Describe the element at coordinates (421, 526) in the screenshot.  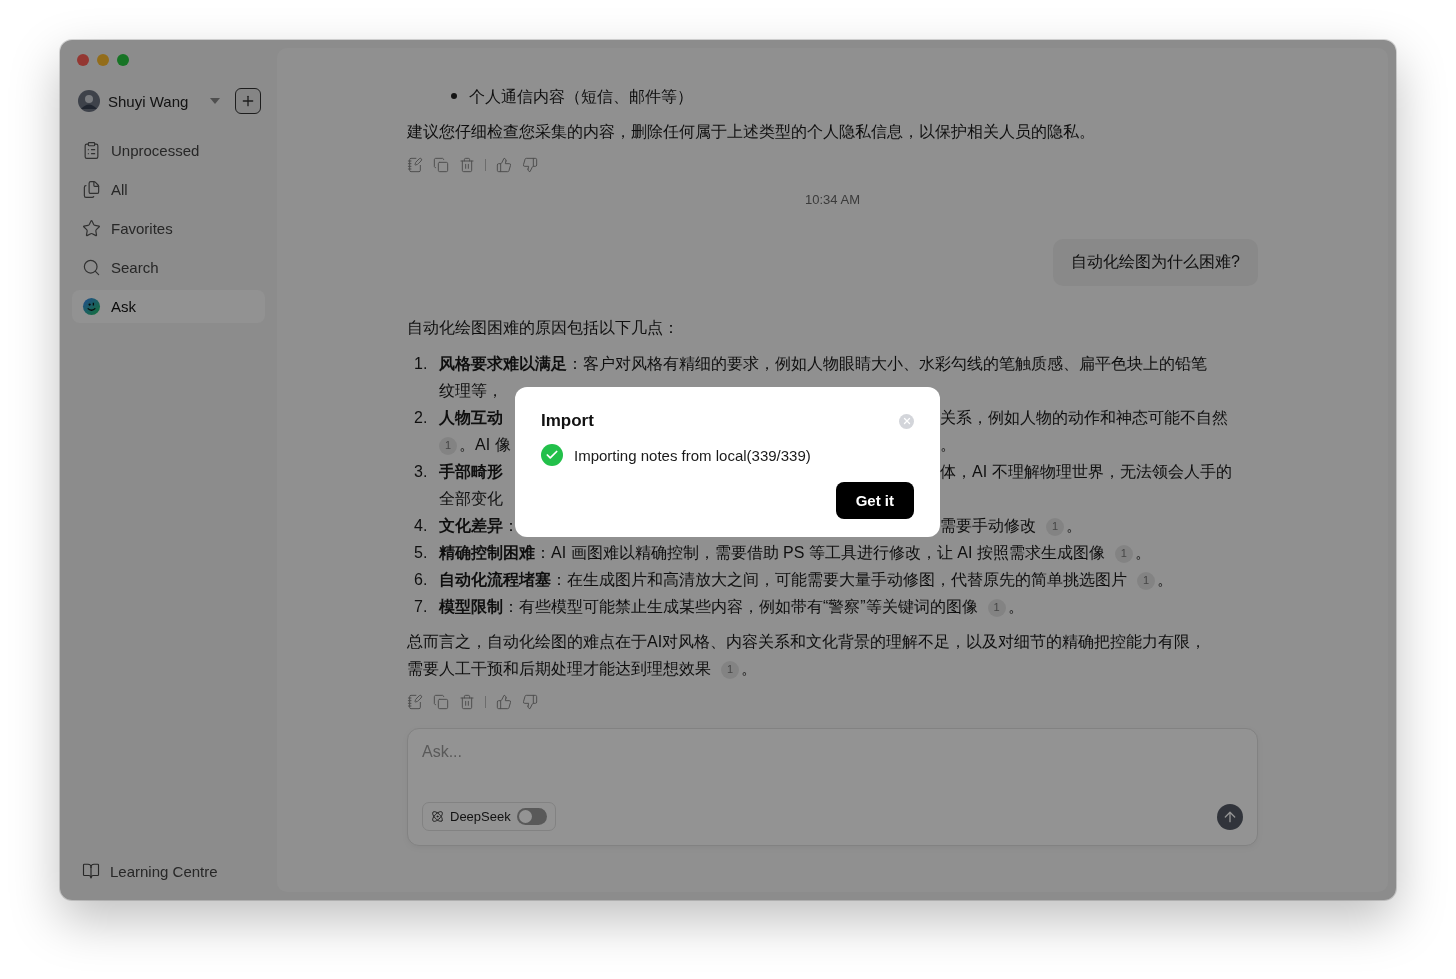
I see `list-number: 4.` at that location.